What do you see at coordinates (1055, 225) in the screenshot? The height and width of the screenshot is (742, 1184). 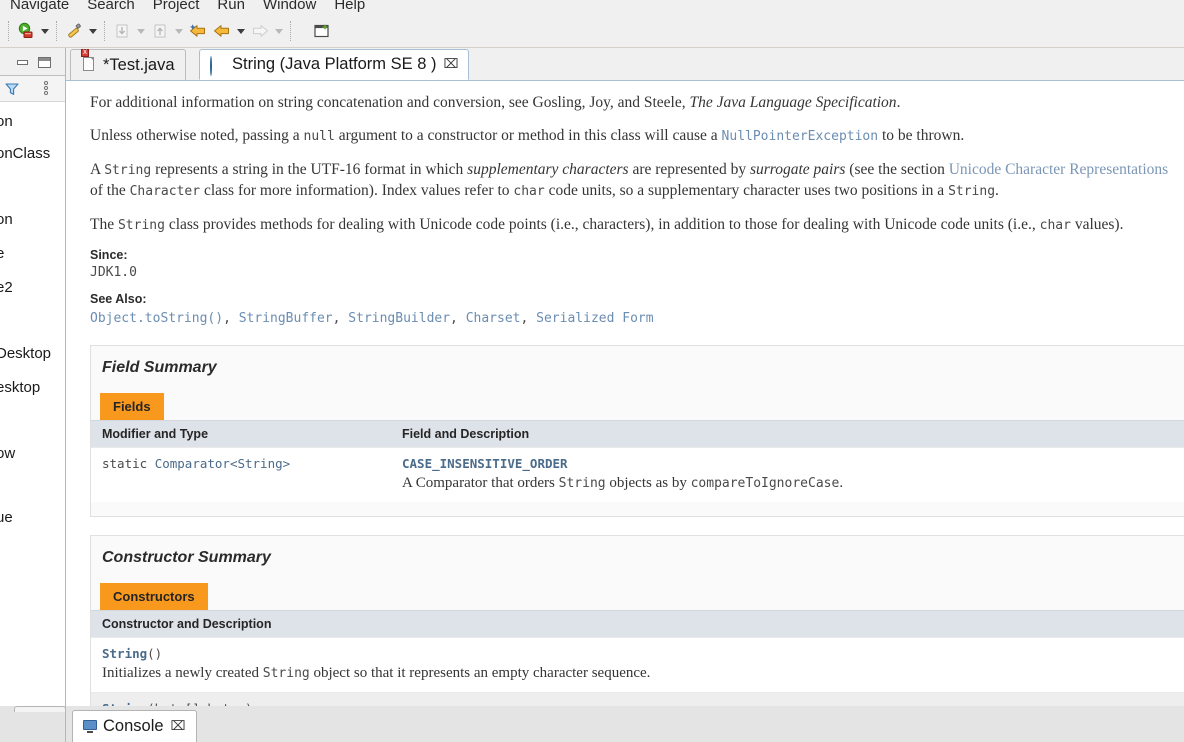 I see `code-text: char` at bounding box center [1055, 225].